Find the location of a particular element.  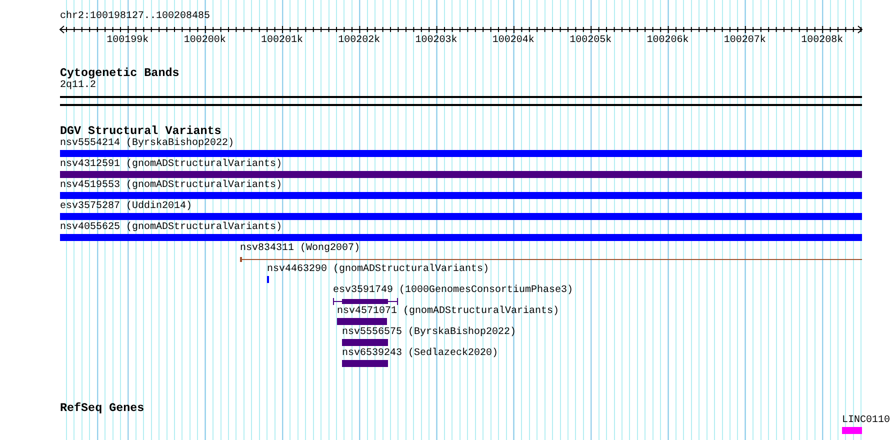

location-text: chr2:100198127..100208485 is located at coordinates (136, 17).